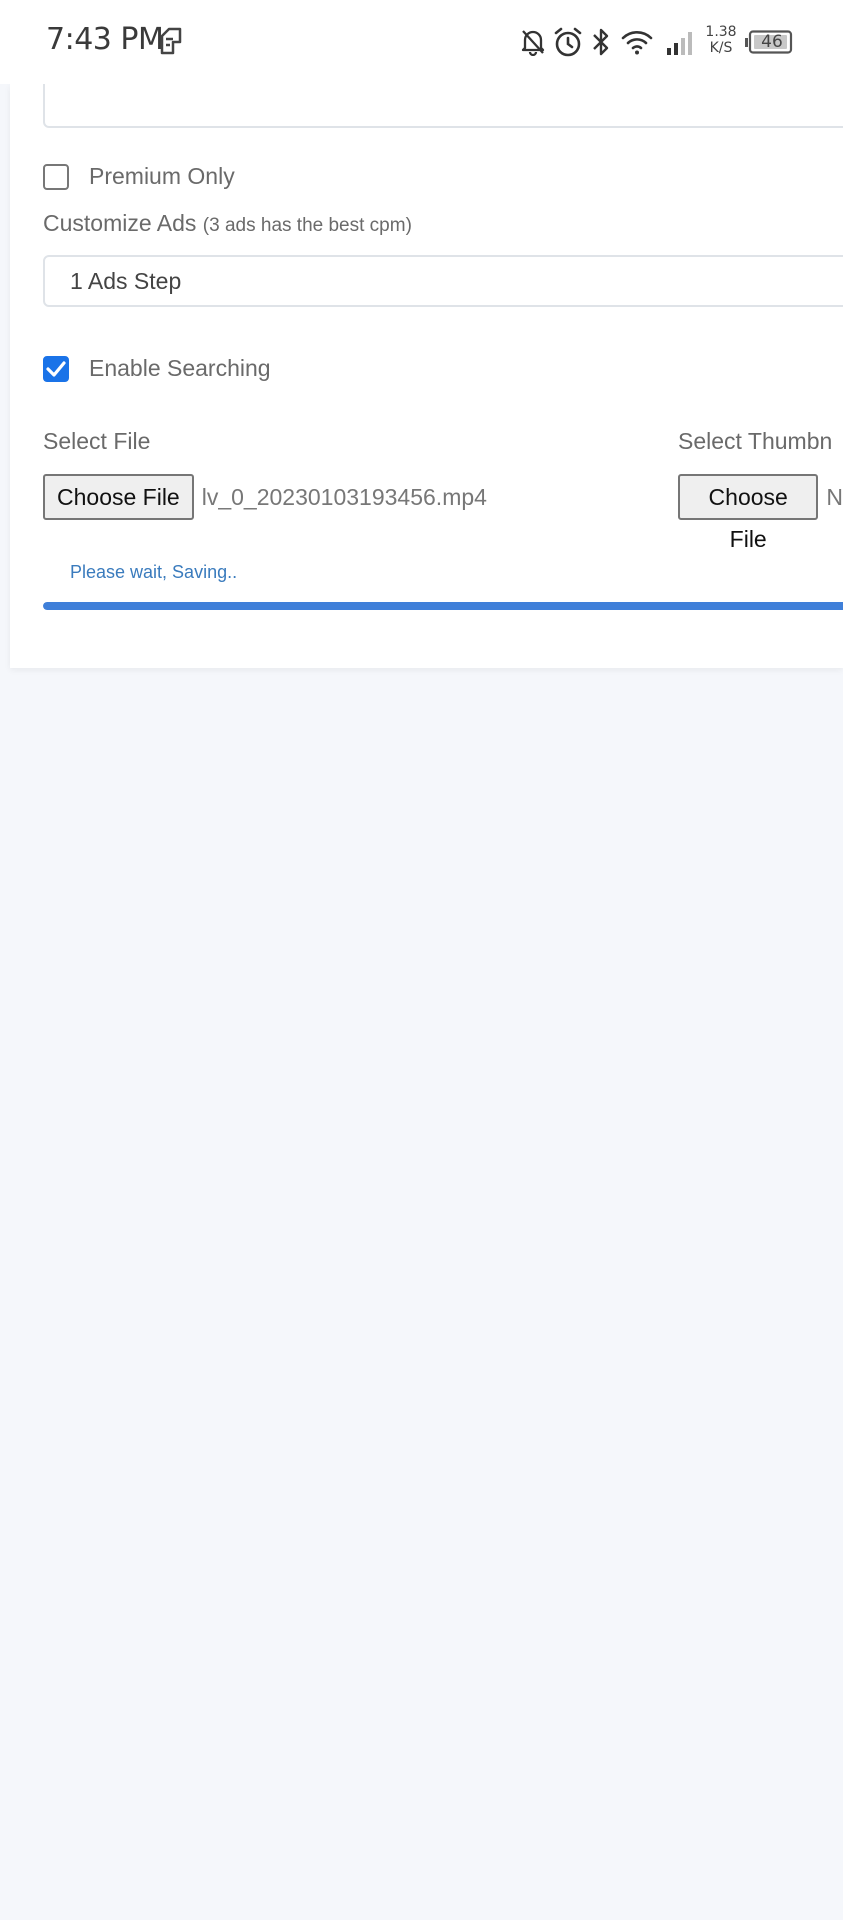  Describe the element at coordinates (171, 41) in the screenshot. I see `sim-card-icon` at that location.